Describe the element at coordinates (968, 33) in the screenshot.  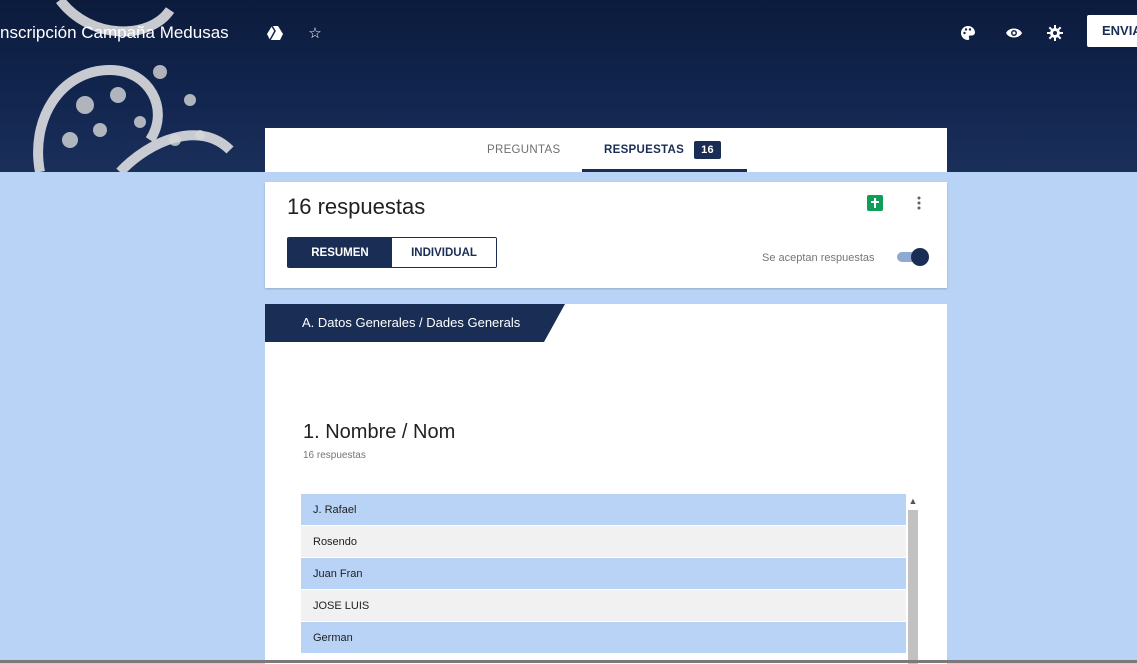
I see `palette-icon` at that location.